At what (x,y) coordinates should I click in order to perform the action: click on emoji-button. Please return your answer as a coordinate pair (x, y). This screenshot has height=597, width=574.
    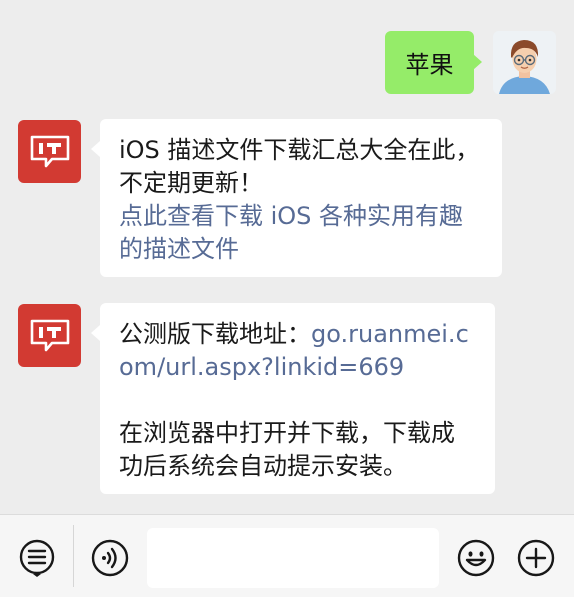
    Looking at the image, I should click on (476, 558).